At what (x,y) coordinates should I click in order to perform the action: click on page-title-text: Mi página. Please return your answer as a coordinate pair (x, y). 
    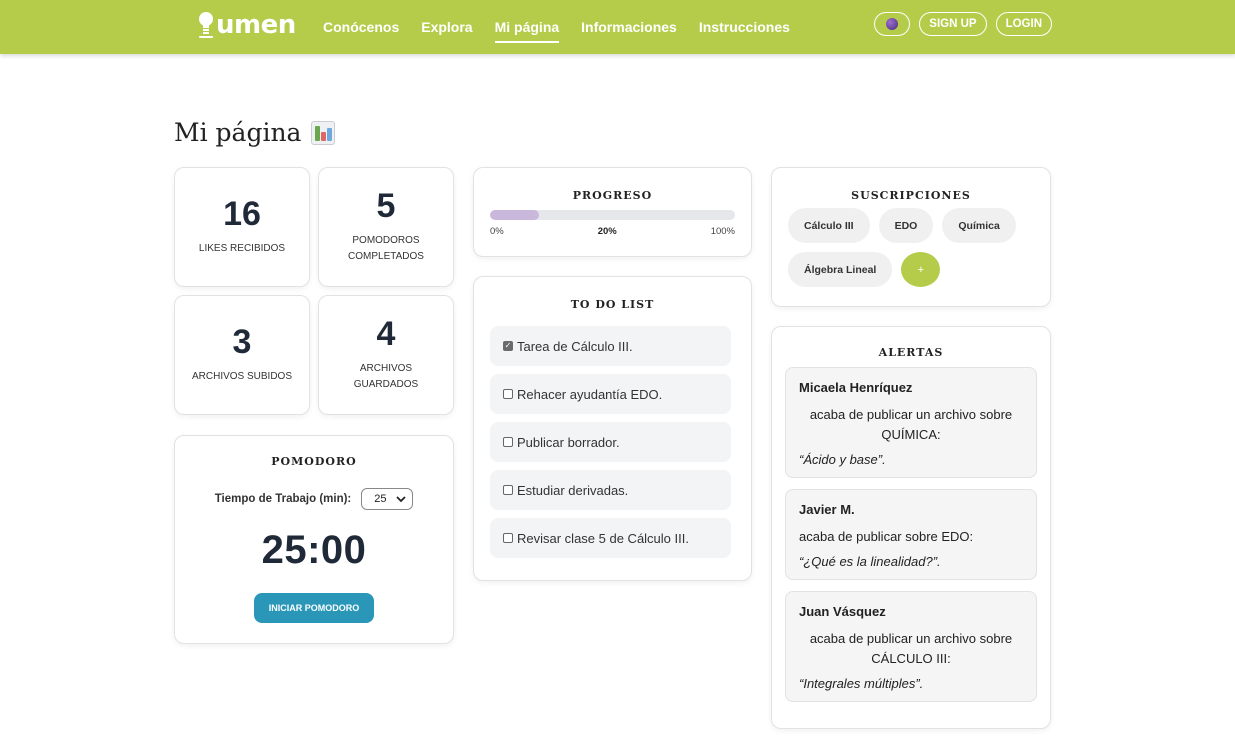
    Looking at the image, I should click on (238, 132).